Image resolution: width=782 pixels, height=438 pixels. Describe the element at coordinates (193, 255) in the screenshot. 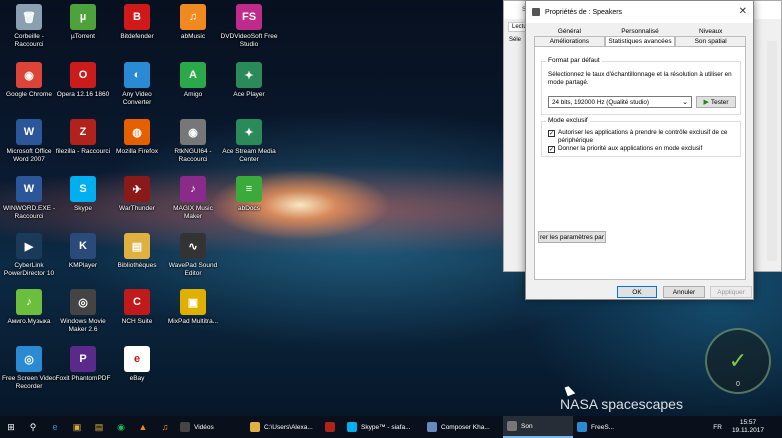

I see `desktop-icon: ∿ WavePad Sound Editor` at that location.